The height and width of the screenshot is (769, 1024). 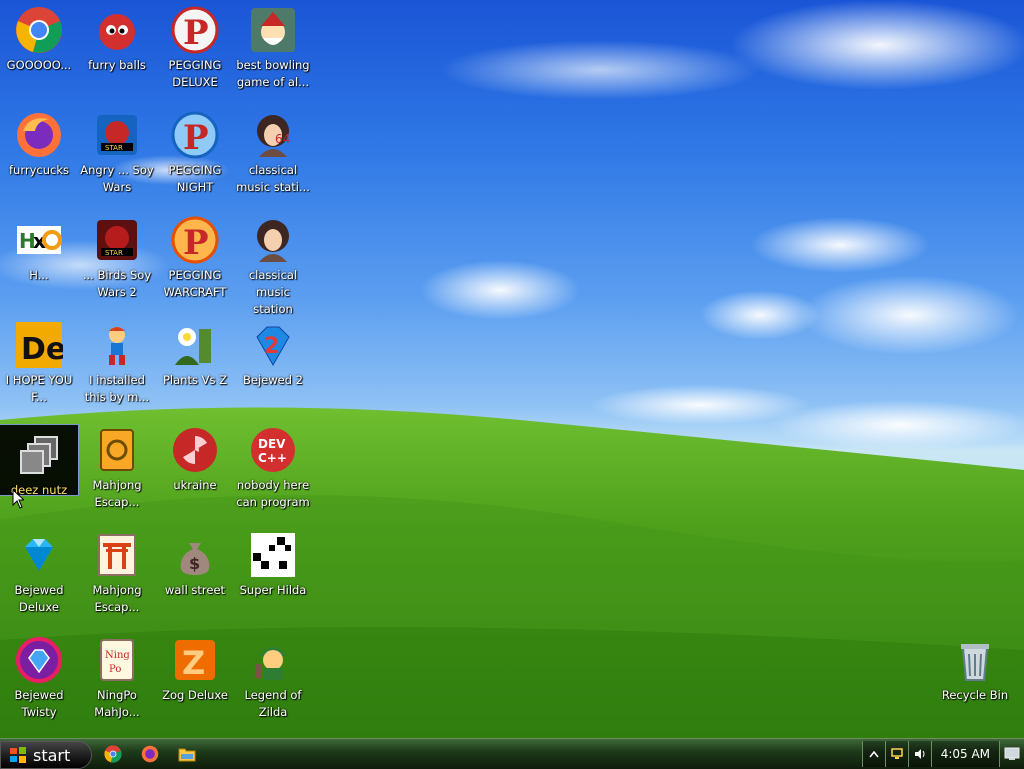 What do you see at coordinates (273, 590) in the screenshot?
I see `desktop-icon-label: Super Hilda` at bounding box center [273, 590].